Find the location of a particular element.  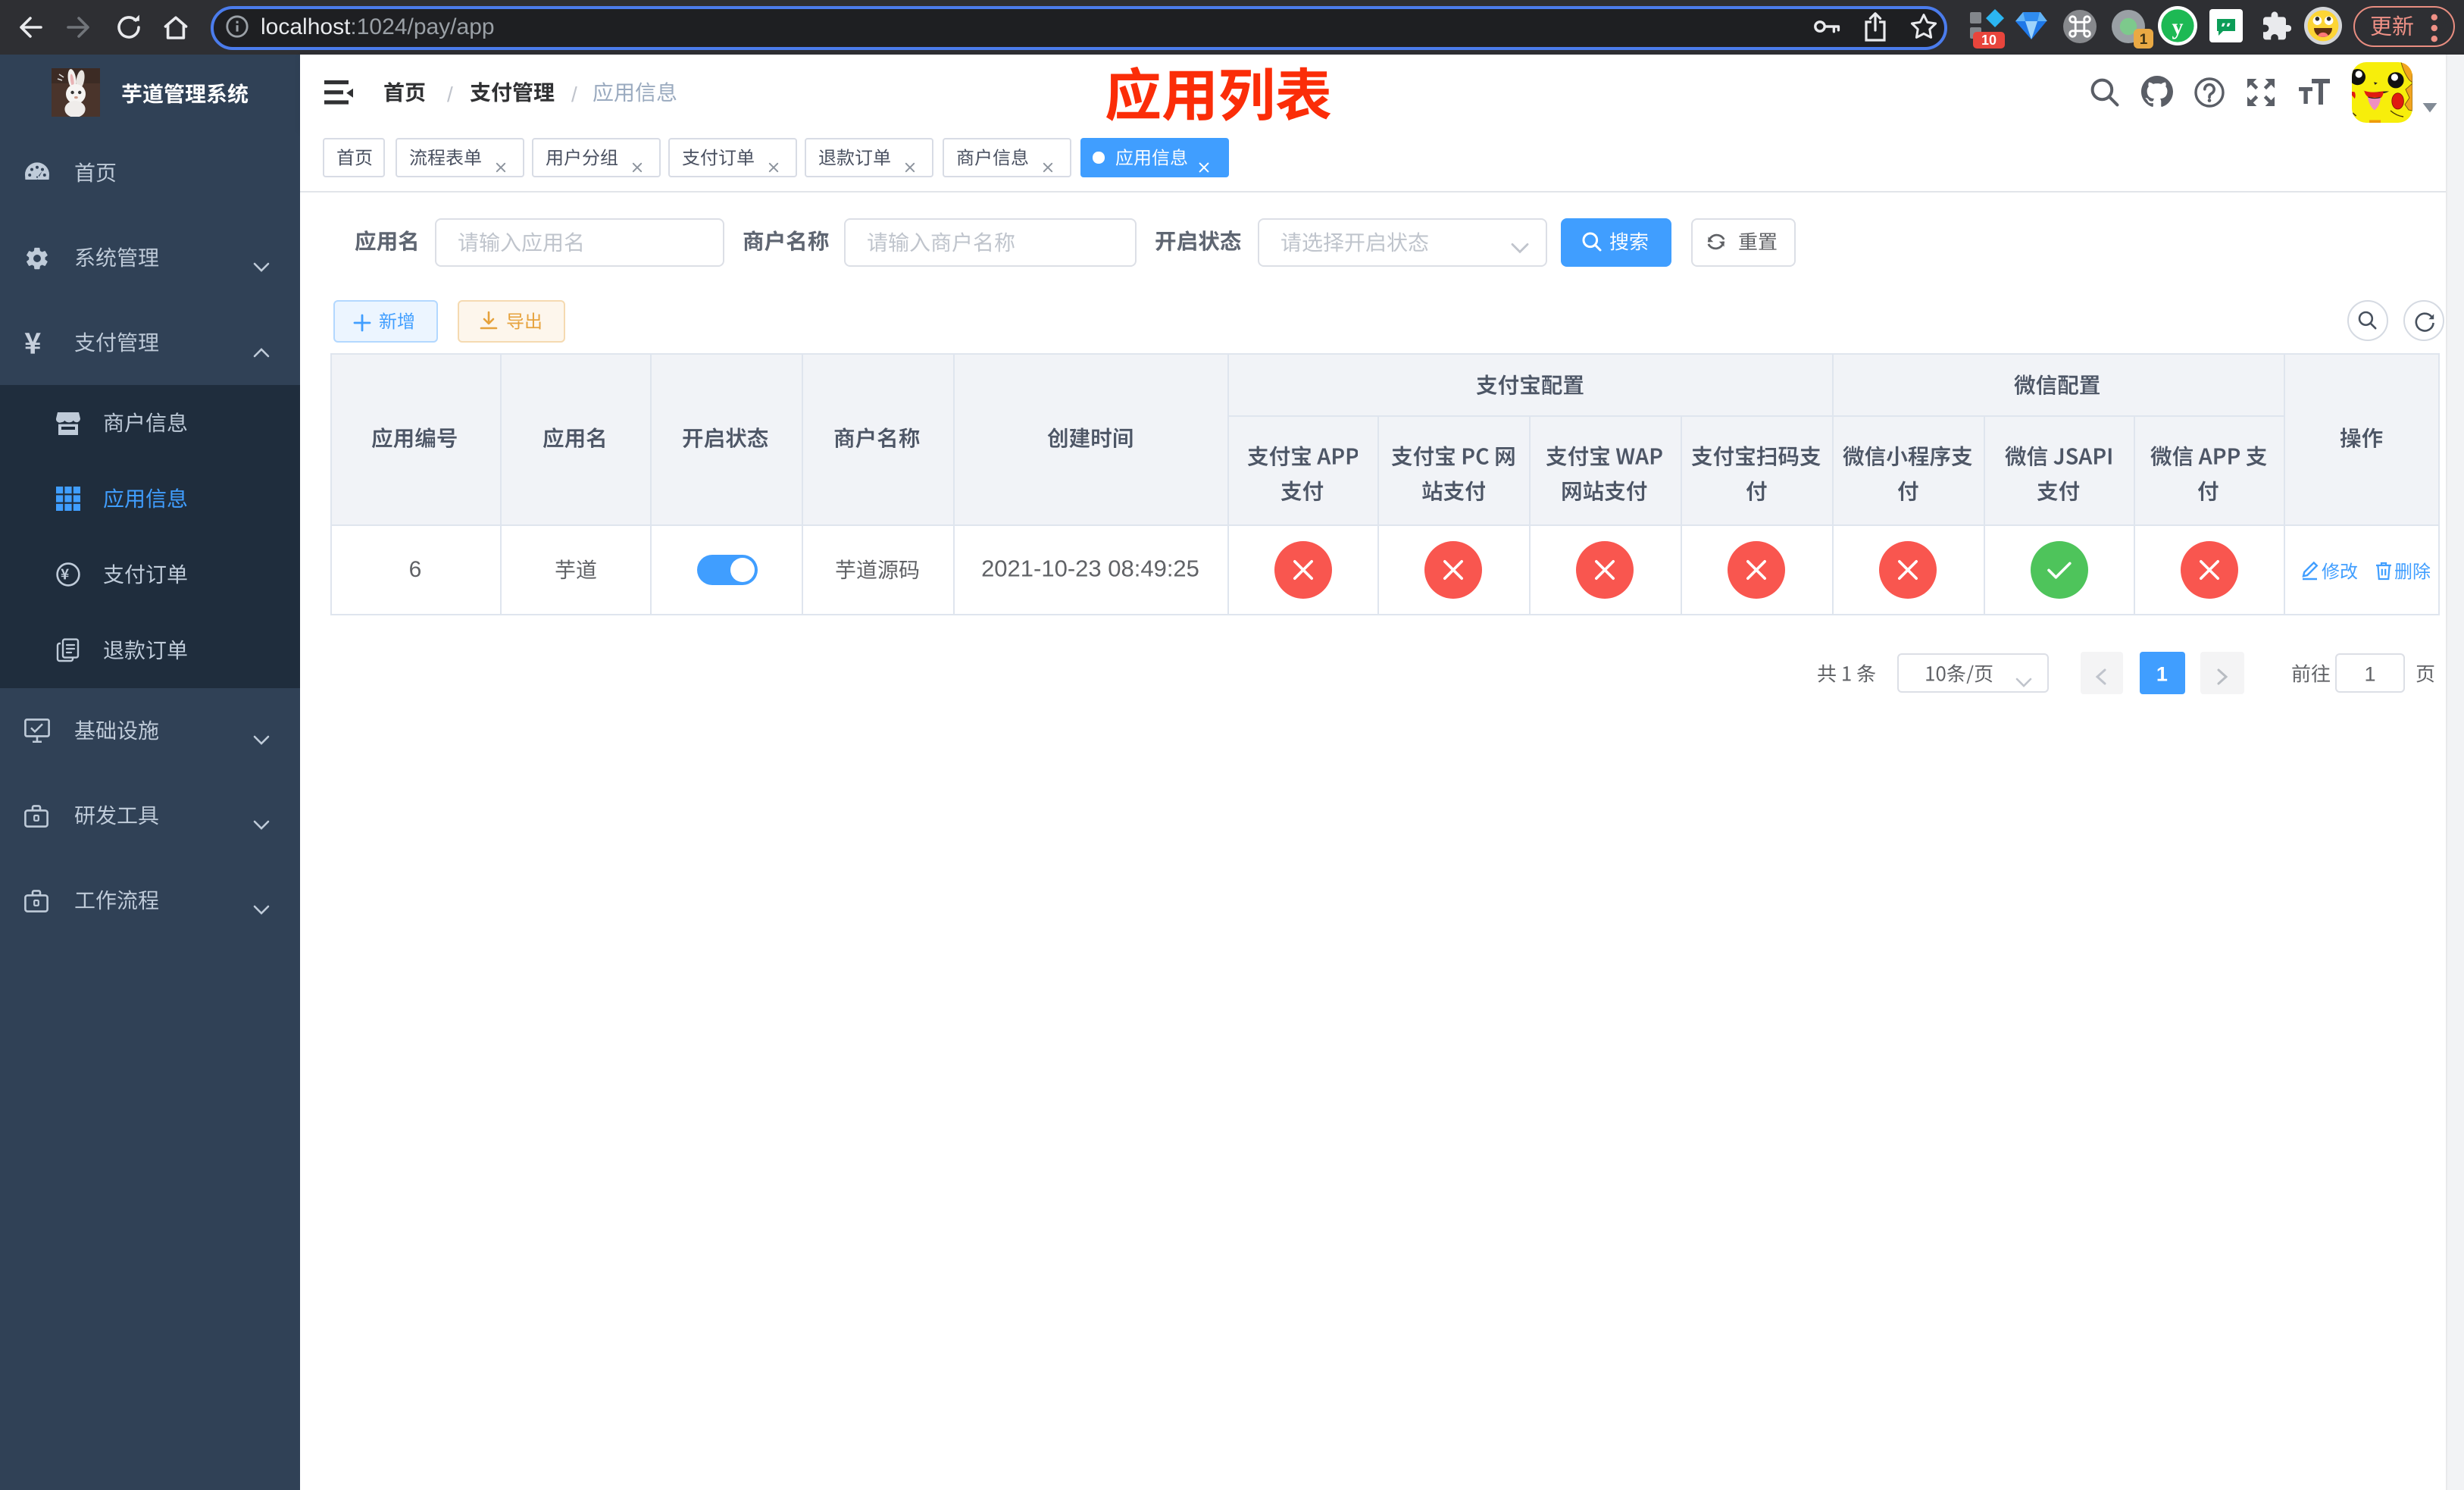

svg-text: 1 is located at coordinates (2144, 40).